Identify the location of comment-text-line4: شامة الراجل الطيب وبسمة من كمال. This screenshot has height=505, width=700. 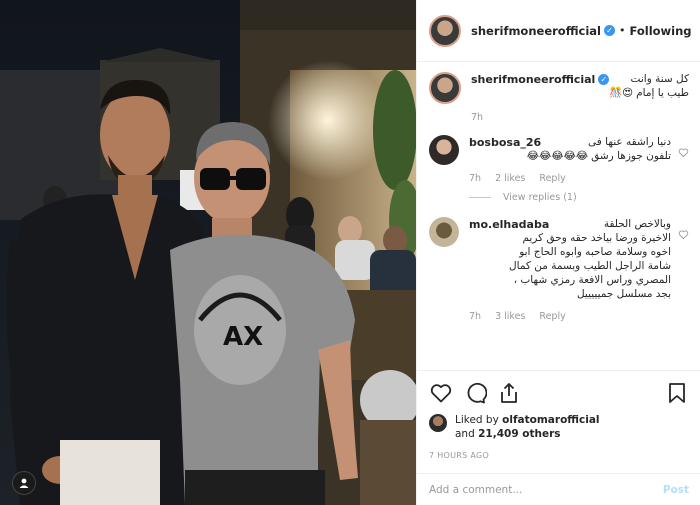
(590, 266).